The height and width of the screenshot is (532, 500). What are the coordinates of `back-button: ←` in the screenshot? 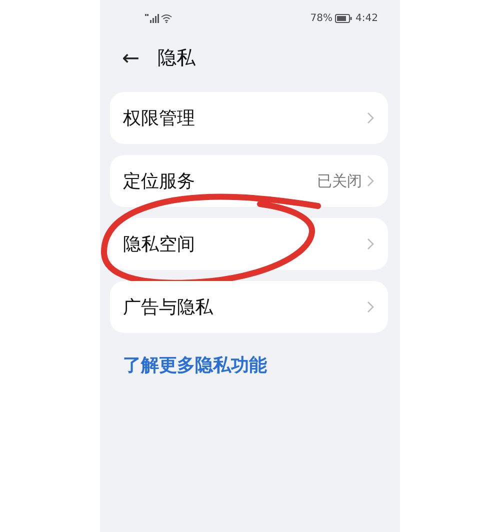 It's located at (131, 58).